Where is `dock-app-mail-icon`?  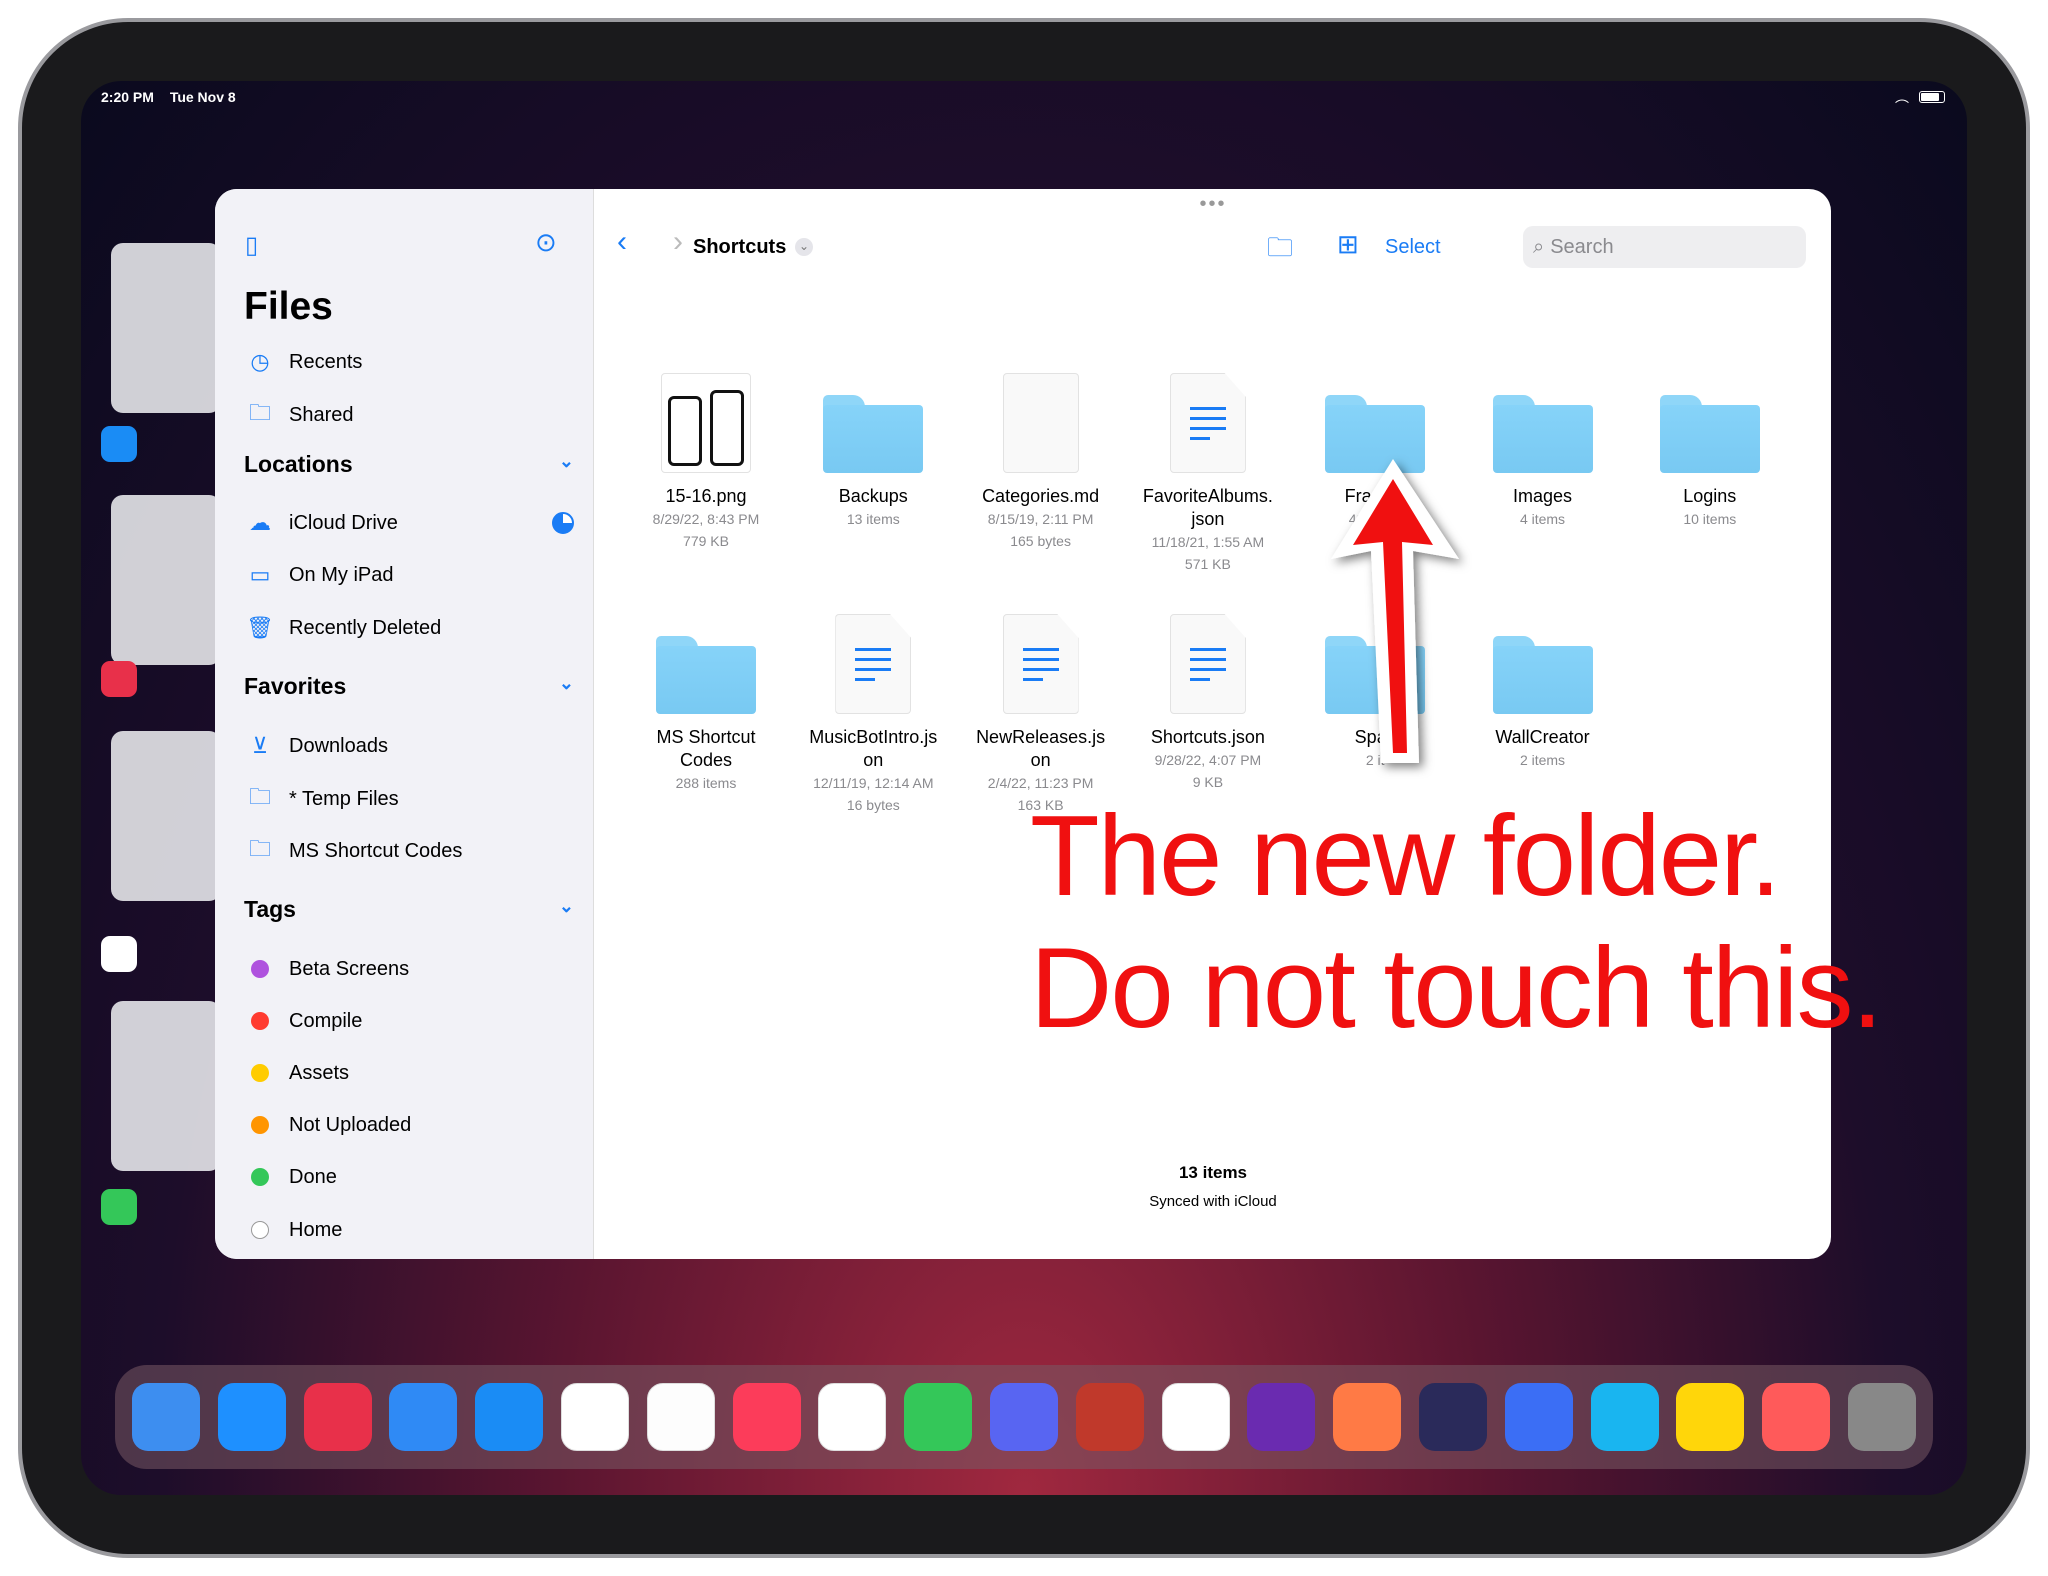
dock-app-mail-icon is located at coordinates (423, 1417).